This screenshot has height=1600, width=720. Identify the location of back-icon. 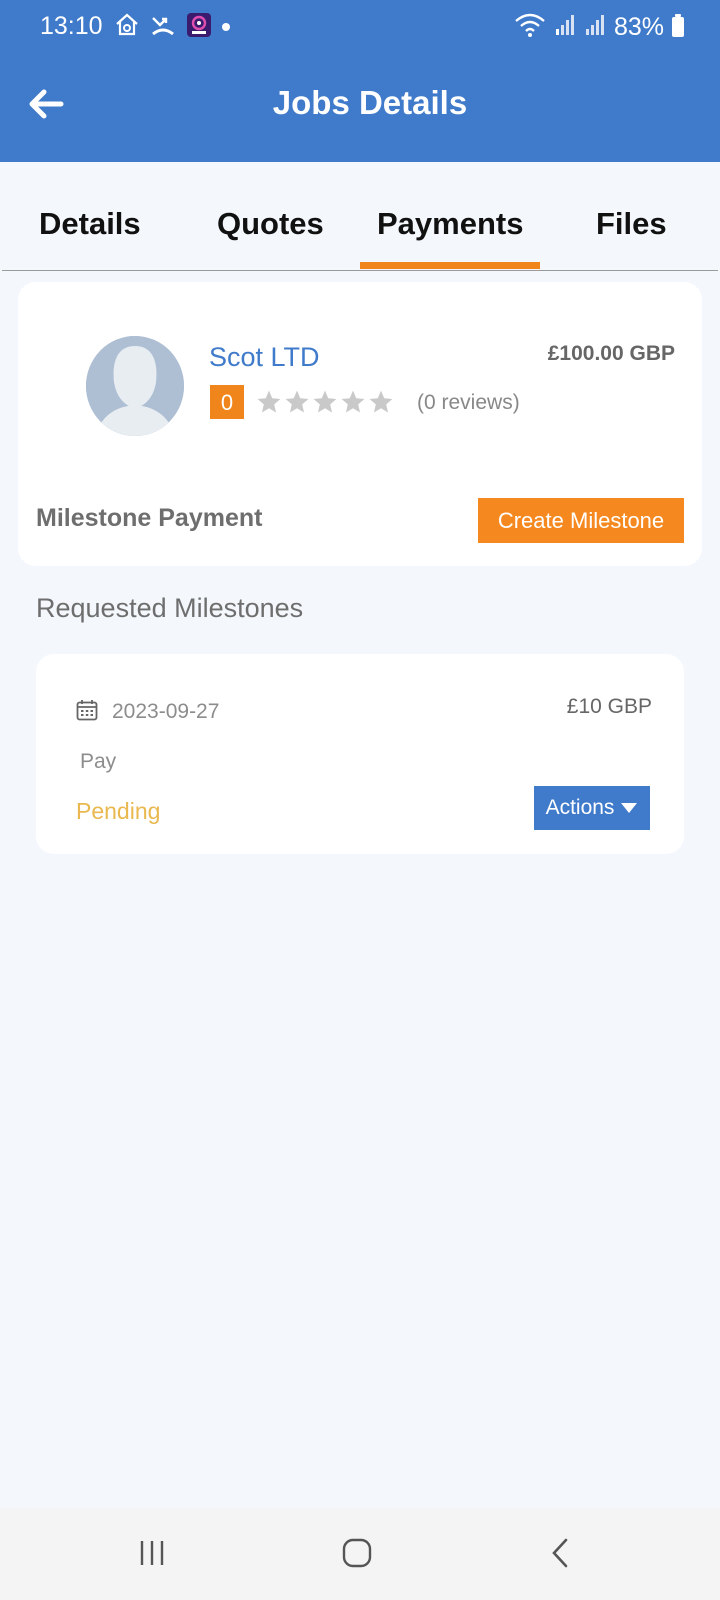
(560, 1553).